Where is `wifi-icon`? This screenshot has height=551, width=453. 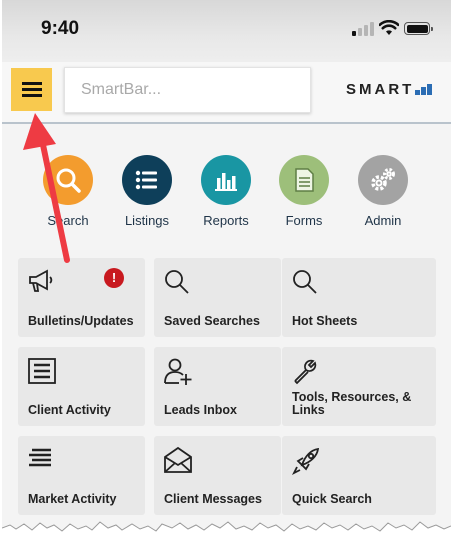 wifi-icon is located at coordinates (389, 27).